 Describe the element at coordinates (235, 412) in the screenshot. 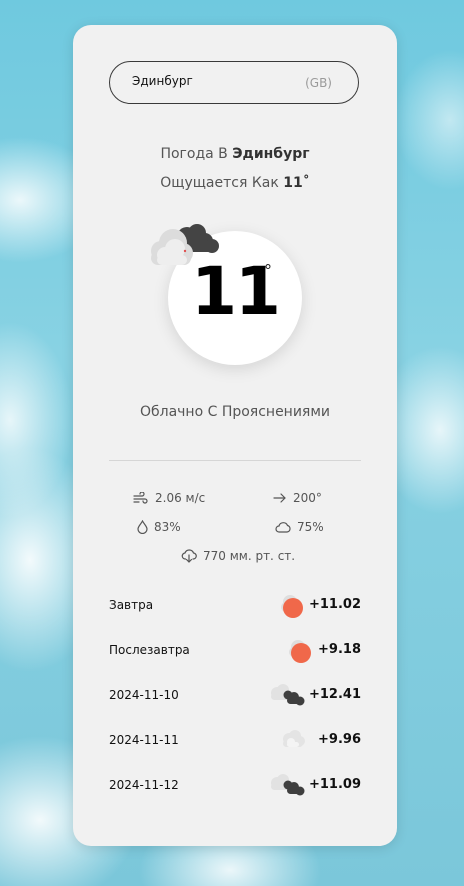

I see `weather-description: Облачно С Прояснениями` at that location.